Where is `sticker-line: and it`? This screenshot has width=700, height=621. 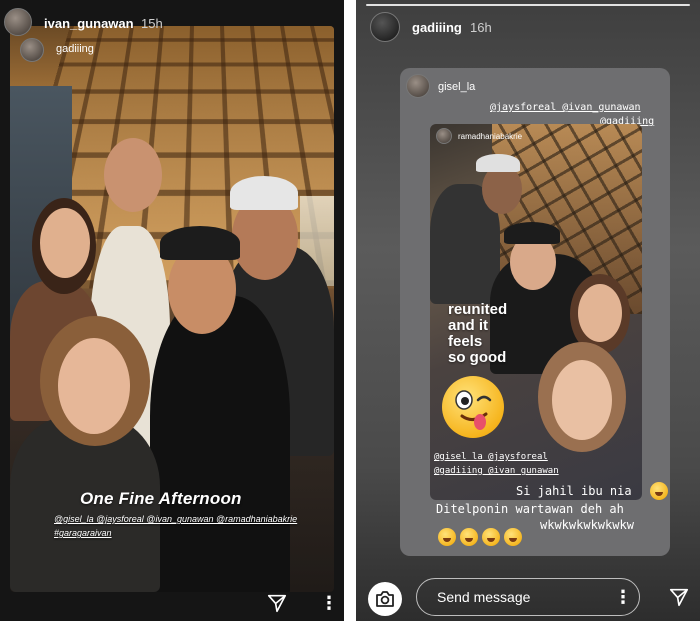
sticker-line: and it is located at coordinates (468, 325).